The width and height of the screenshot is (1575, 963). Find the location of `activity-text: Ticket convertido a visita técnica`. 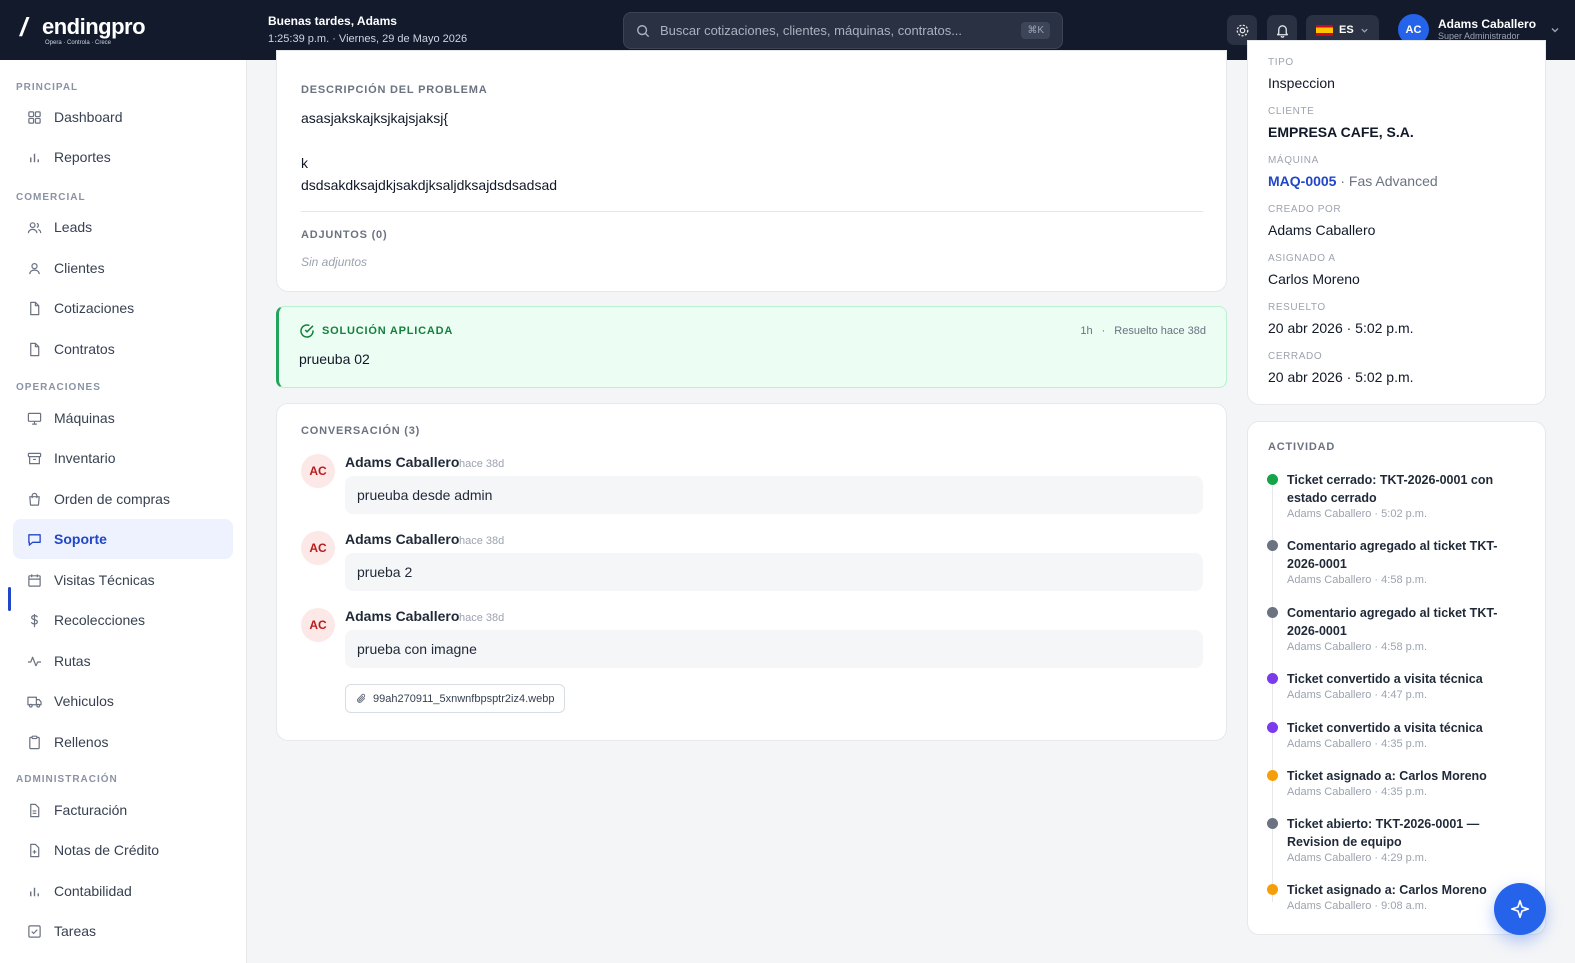

activity-text: Ticket convertido a visita técnica is located at coordinates (1385, 679).